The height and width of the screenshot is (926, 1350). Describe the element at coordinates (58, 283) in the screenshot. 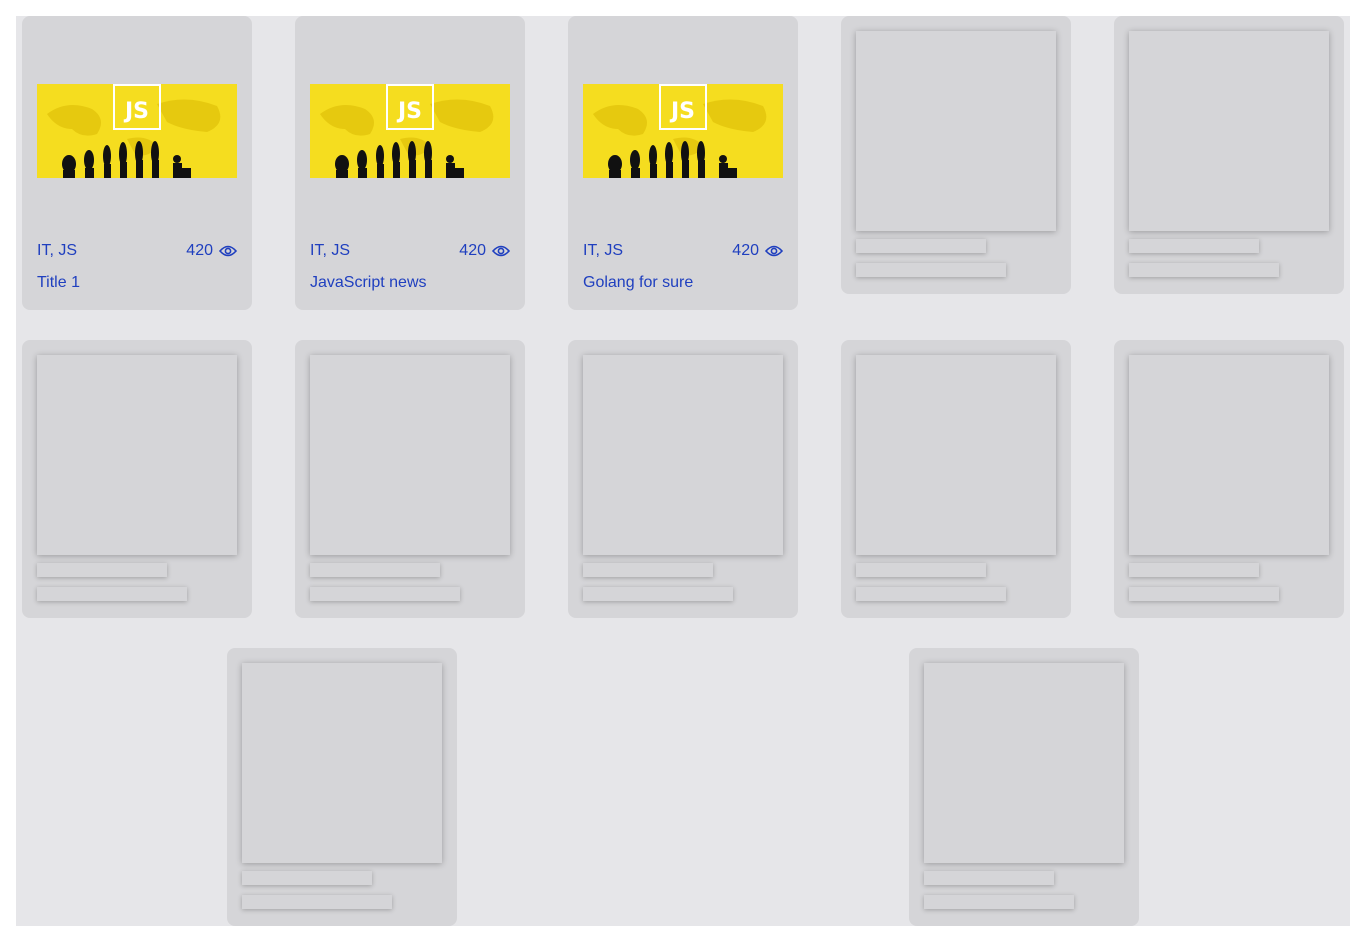

I see `article-title: Title 1` at that location.